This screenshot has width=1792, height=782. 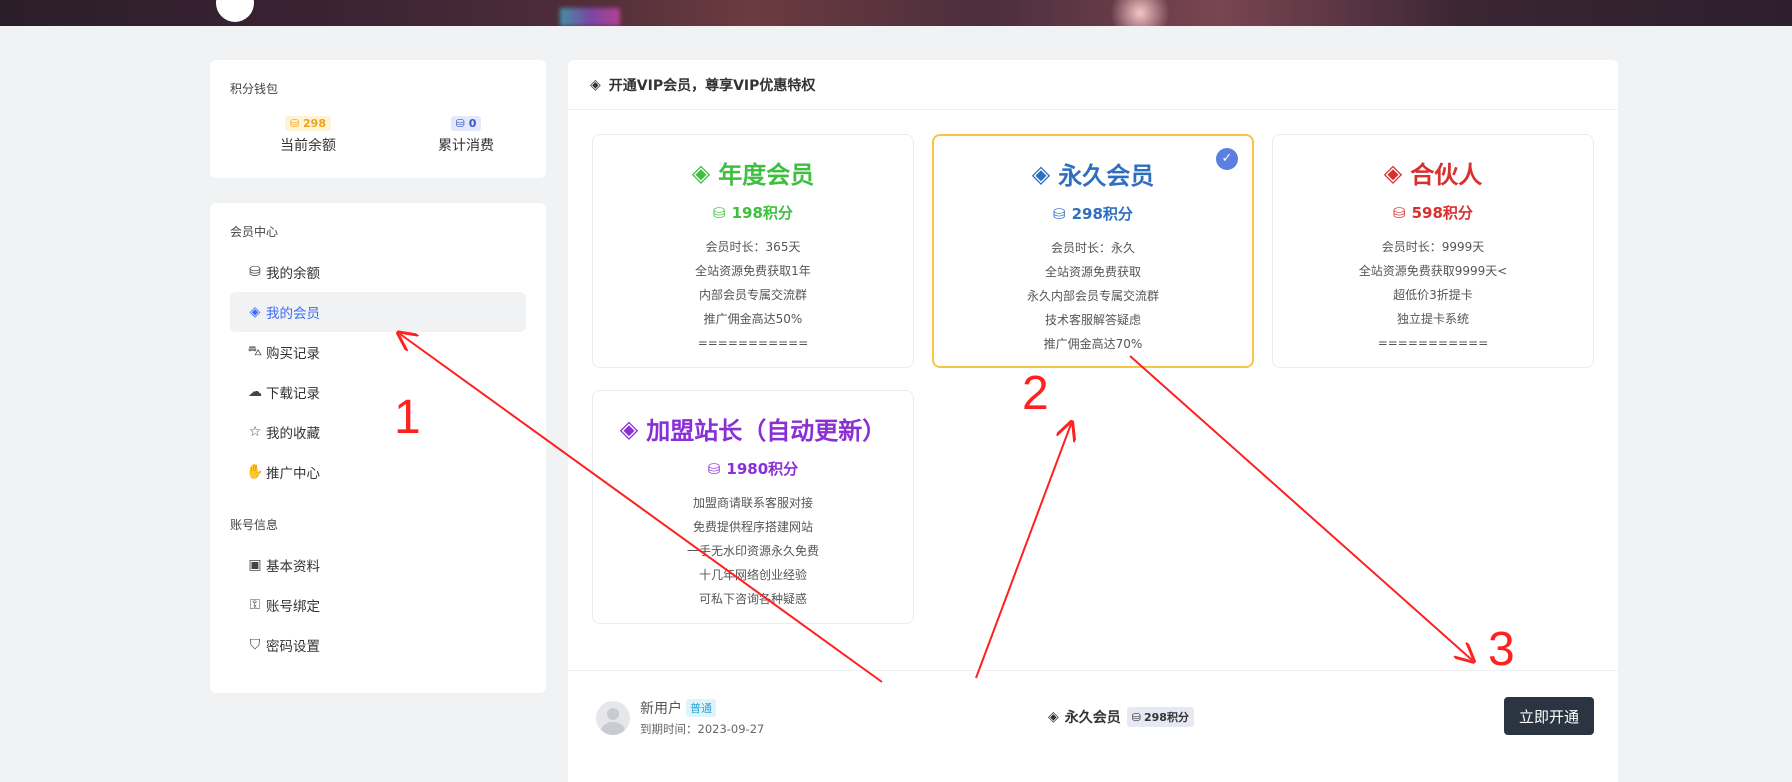 I want to click on sidebar-item-password: ⛉ 密码设置, so click(x=378, y=645).